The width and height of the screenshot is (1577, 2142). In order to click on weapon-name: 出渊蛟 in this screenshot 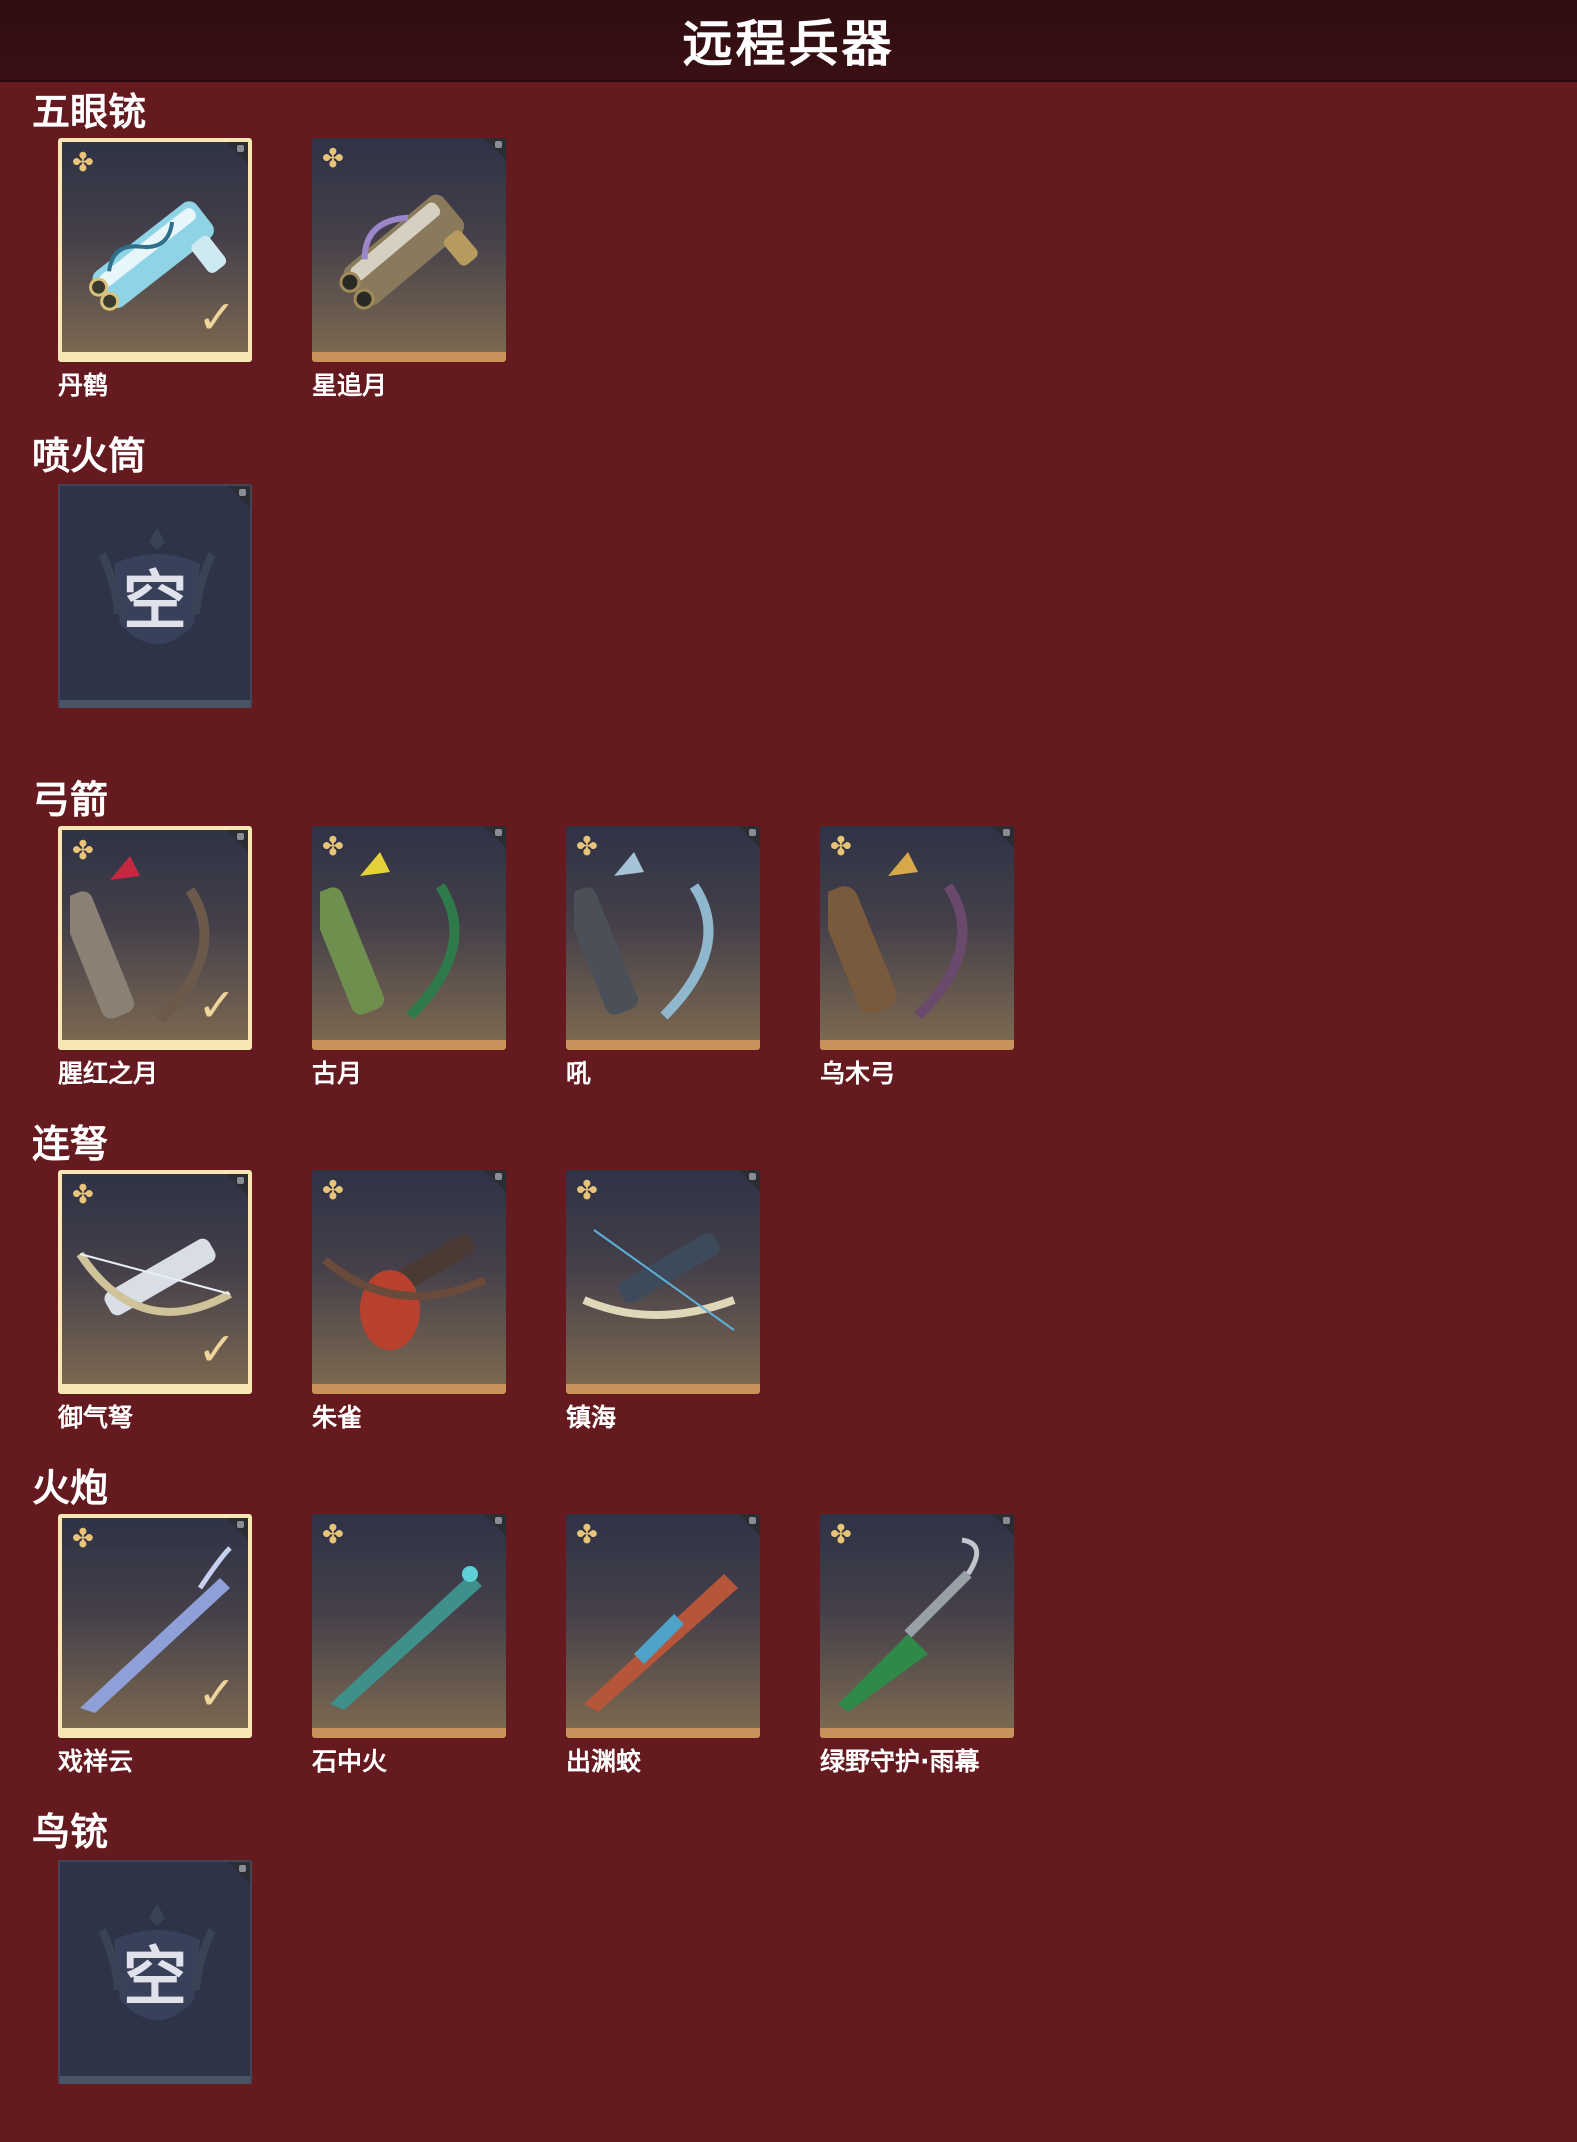, I will do `click(604, 1761)`.